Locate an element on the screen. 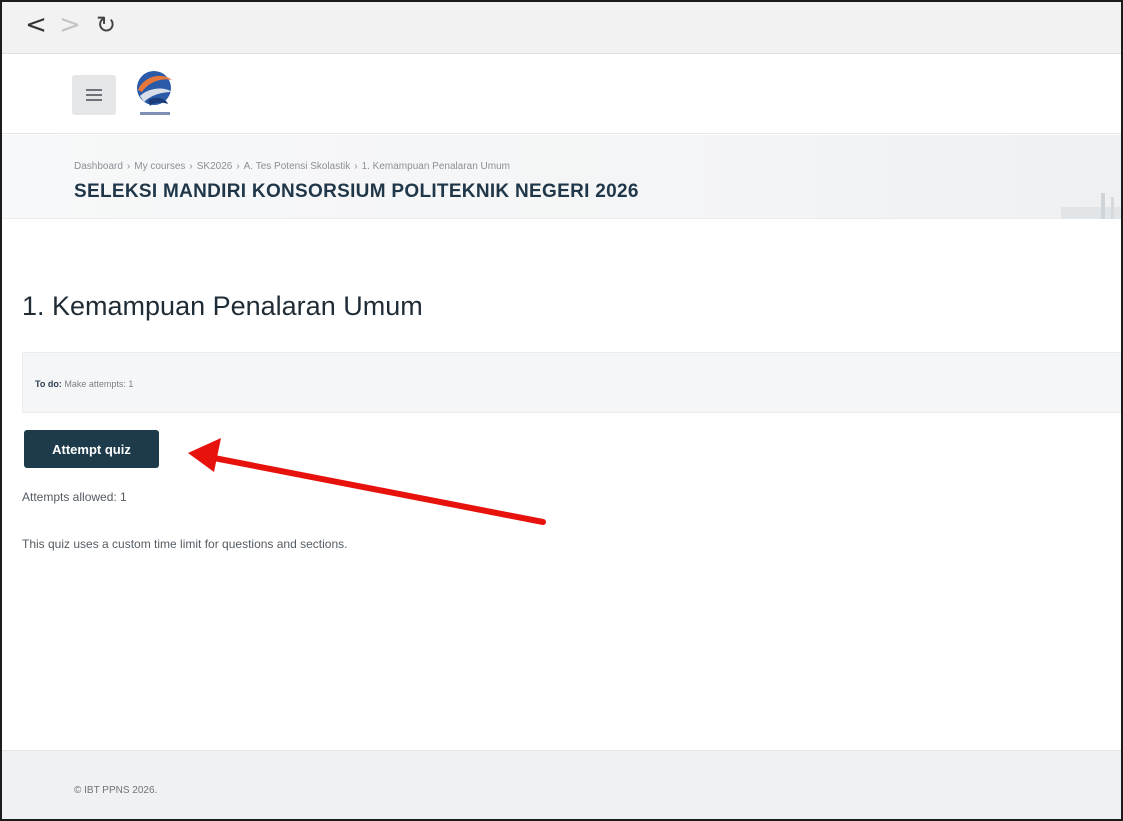 This screenshot has height=821, width=1123. header-decoration is located at coordinates (1091, 206).